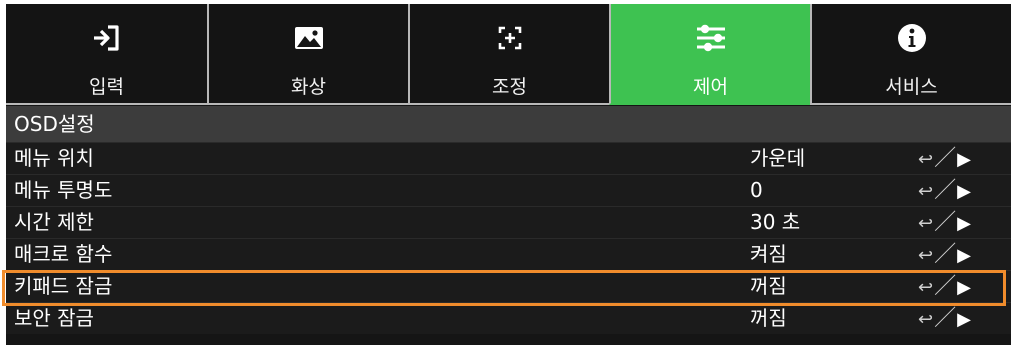 This screenshot has height=345, width=1011. Describe the element at coordinates (309, 38) in the screenshot. I see `image-icon` at that location.